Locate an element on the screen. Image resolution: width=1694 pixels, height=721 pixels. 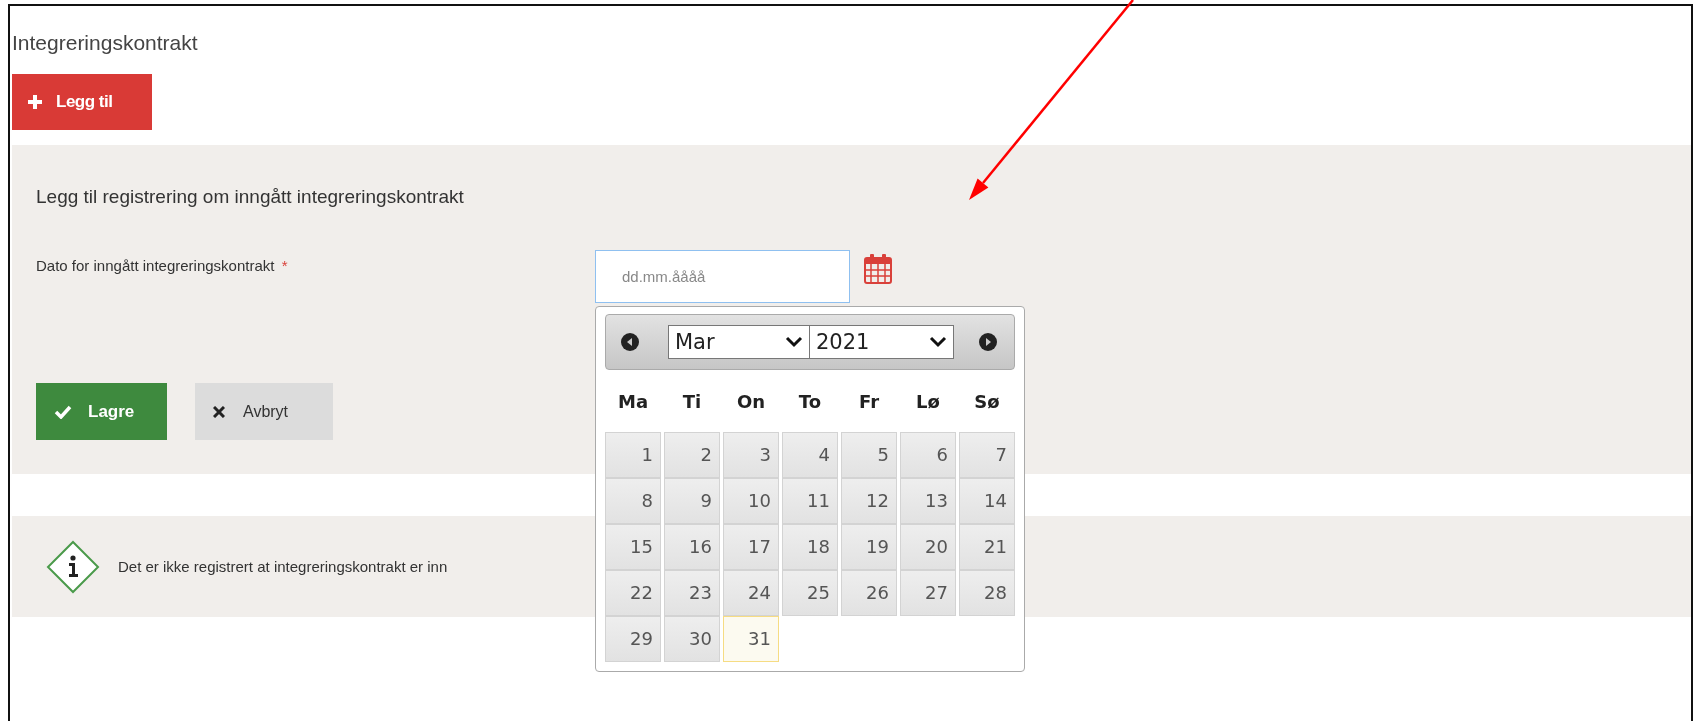
day-cell: 5 is located at coordinates (869, 455).